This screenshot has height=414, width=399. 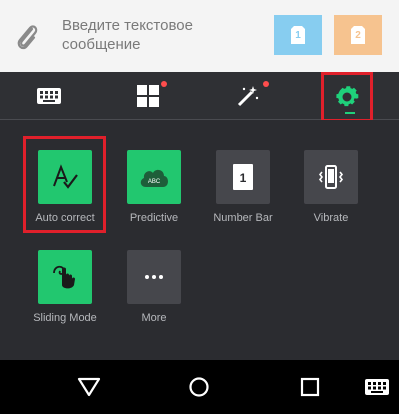 I want to click on number-bar-toggle: 1 Number Bar, so click(x=243, y=187).